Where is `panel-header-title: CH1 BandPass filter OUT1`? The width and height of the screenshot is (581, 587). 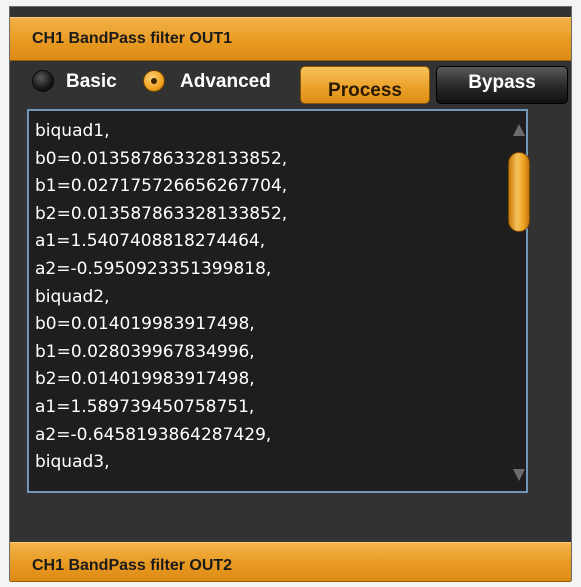 panel-header-title: CH1 BandPass filter OUT1 is located at coordinates (132, 38).